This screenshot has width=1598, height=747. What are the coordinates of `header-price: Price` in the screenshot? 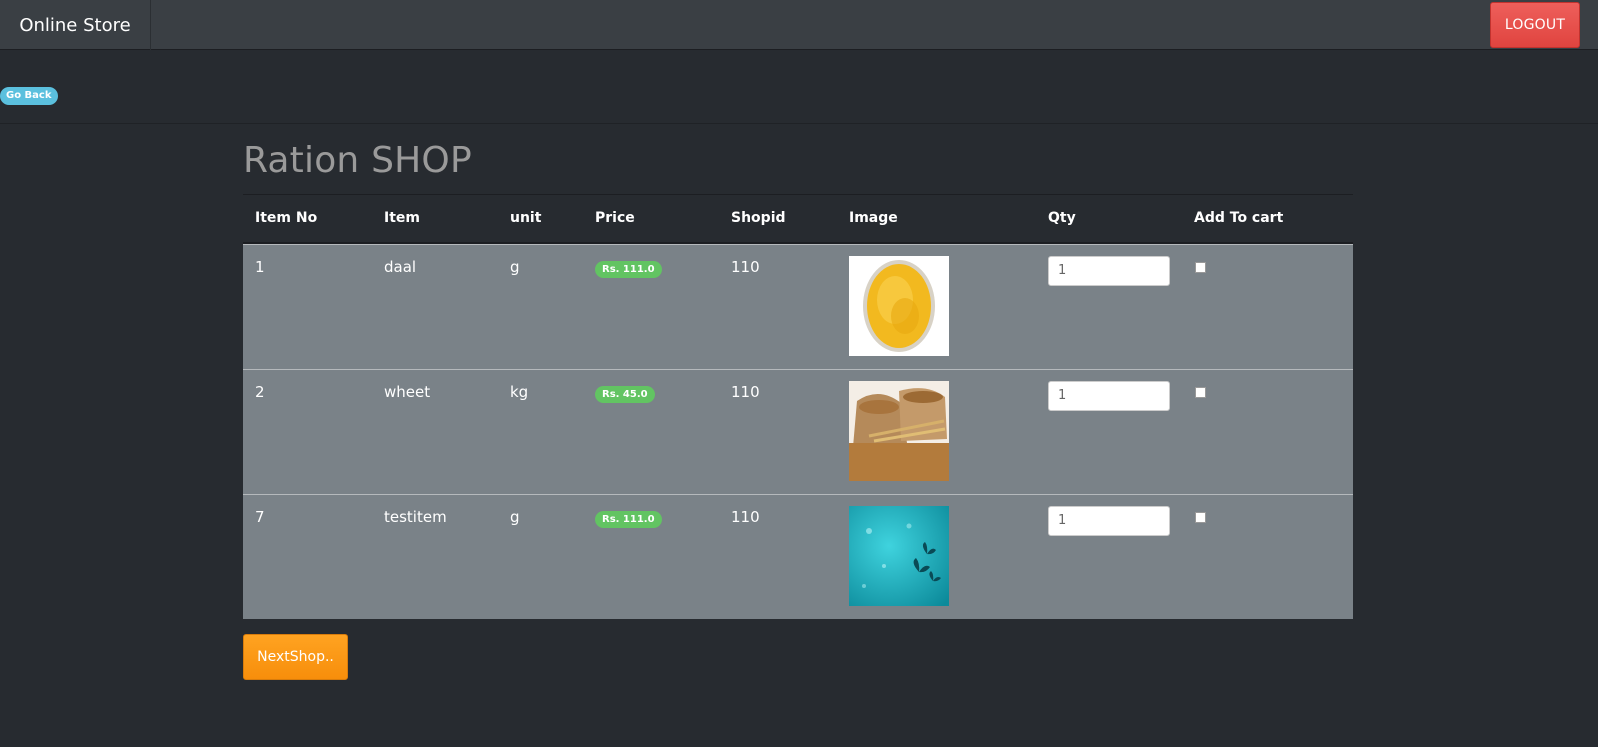 It's located at (615, 218).